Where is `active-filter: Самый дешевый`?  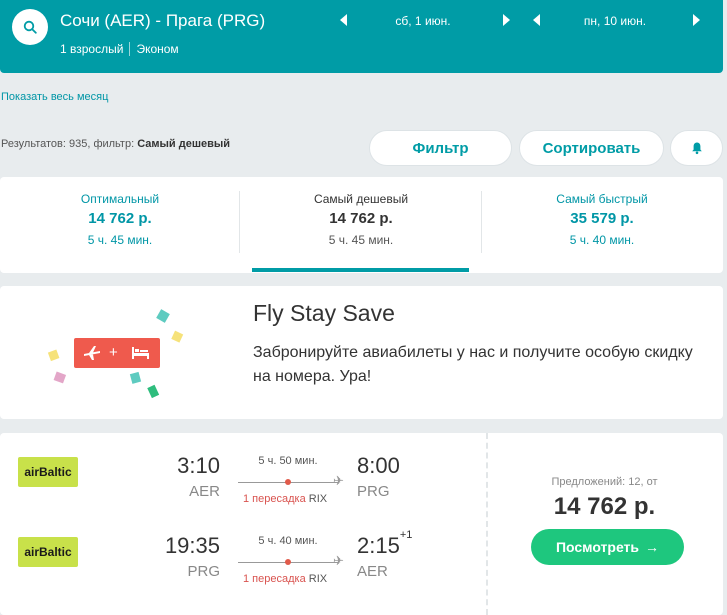
active-filter: Самый дешевый is located at coordinates (184, 144).